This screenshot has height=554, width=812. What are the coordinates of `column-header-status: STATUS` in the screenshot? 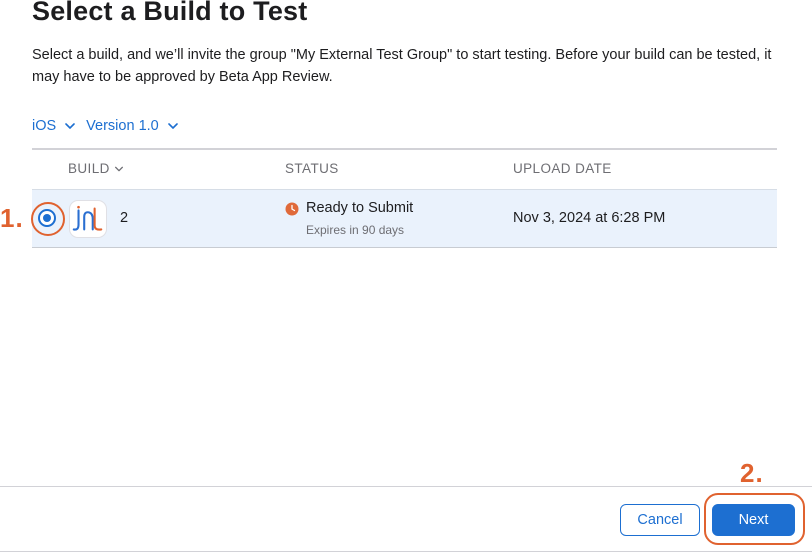 It's located at (312, 168).